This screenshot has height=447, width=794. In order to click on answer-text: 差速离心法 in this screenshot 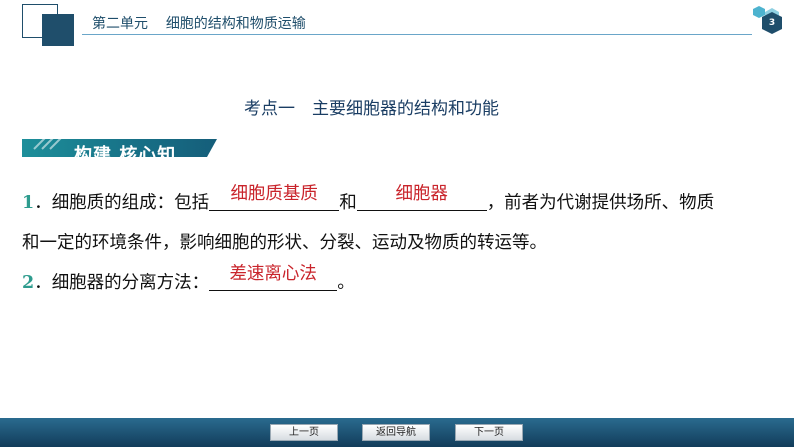, I will do `click(273, 274)`.